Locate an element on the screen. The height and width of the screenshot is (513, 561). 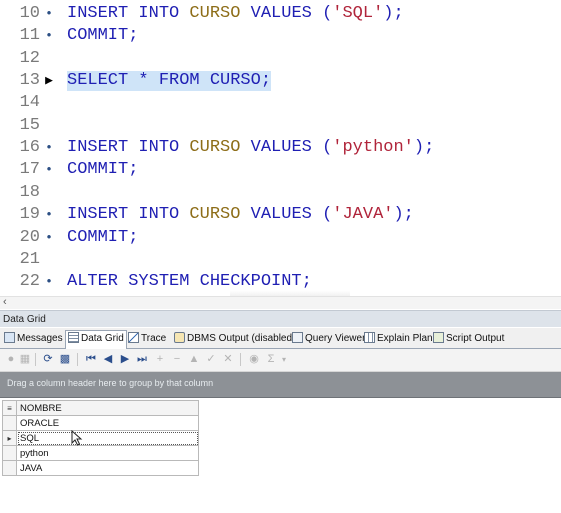
line-gutter: 22 • is located at coordinates (29, 282).